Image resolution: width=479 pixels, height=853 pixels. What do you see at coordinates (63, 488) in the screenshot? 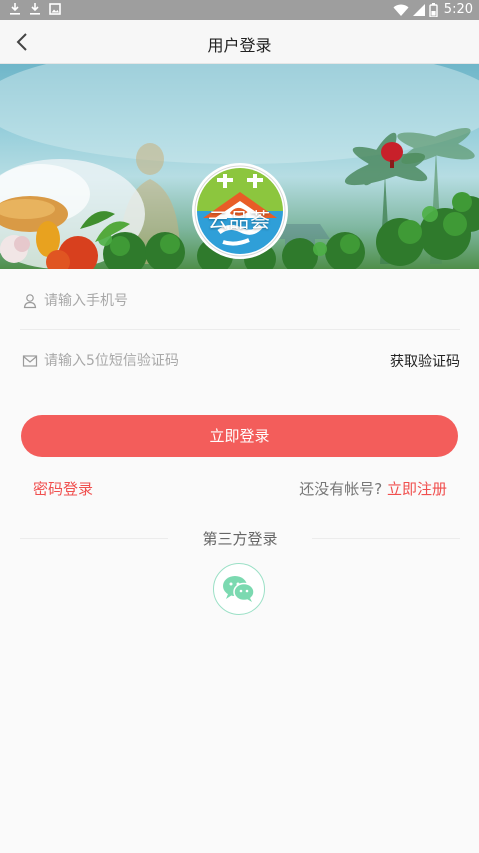
I see `password-login-link: 密码登录` at bounding box center [63, 488].